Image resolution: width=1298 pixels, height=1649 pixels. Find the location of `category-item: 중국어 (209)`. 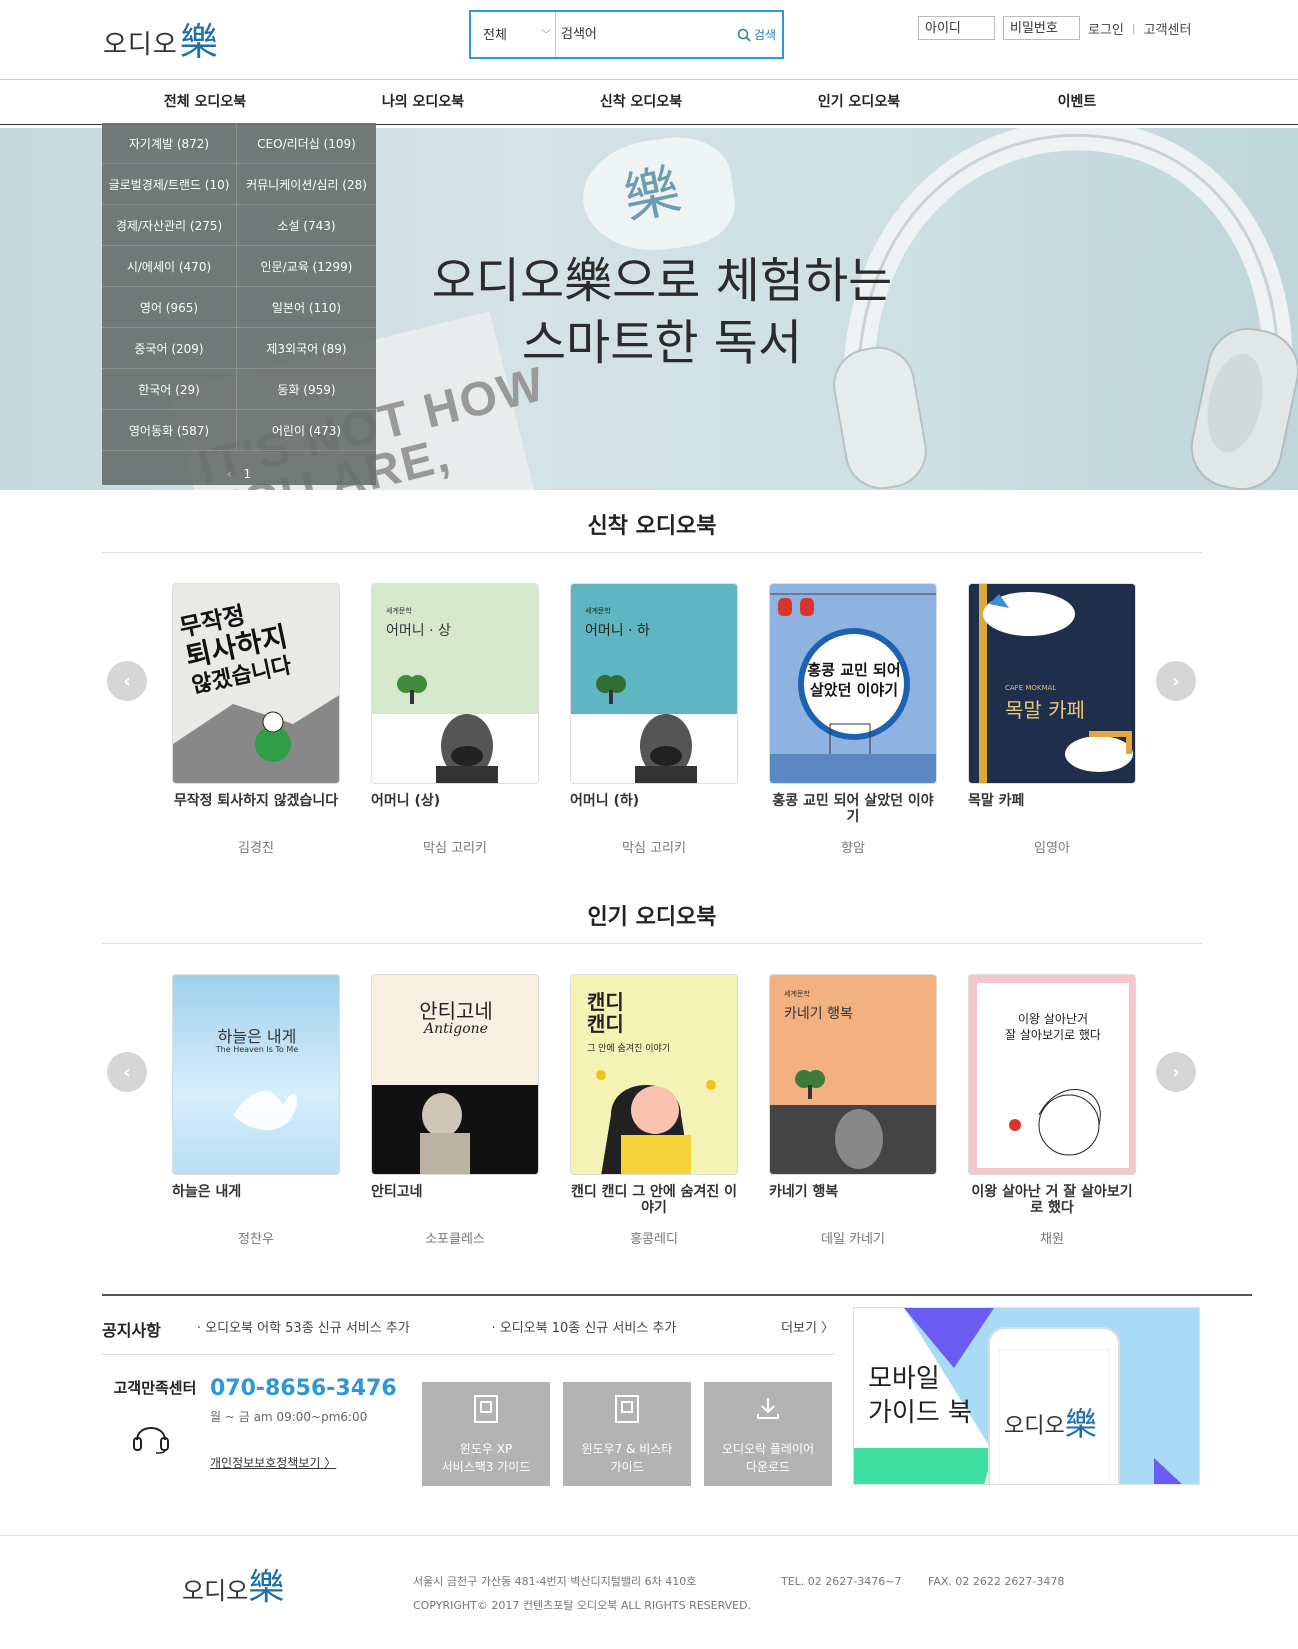

category-item: 중국어 (209) is located at coordinates (169, 348).